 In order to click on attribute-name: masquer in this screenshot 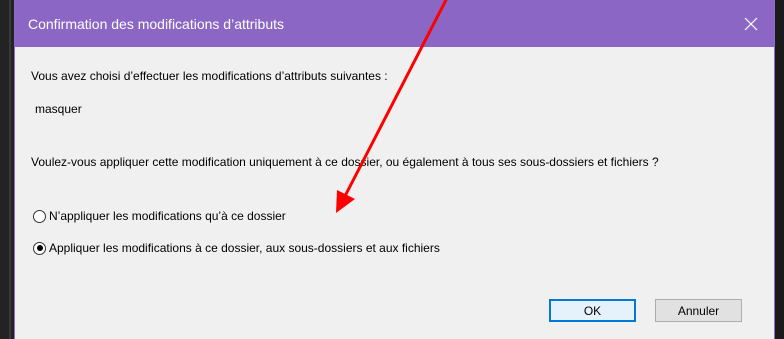, I will do `click(58, 109)`.